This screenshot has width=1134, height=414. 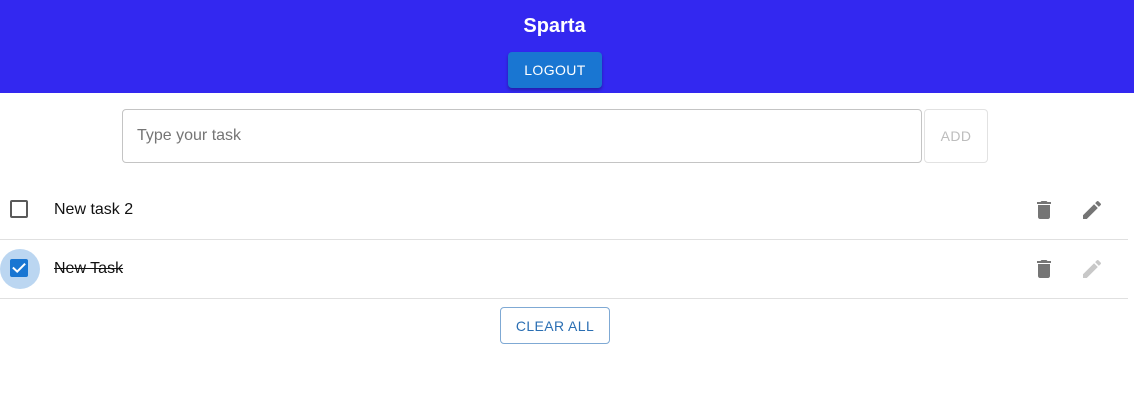 What do you see at coordinates (89, 268) in the screenshot?
I see `task-label: New Task` at bounding box center [89, 268].